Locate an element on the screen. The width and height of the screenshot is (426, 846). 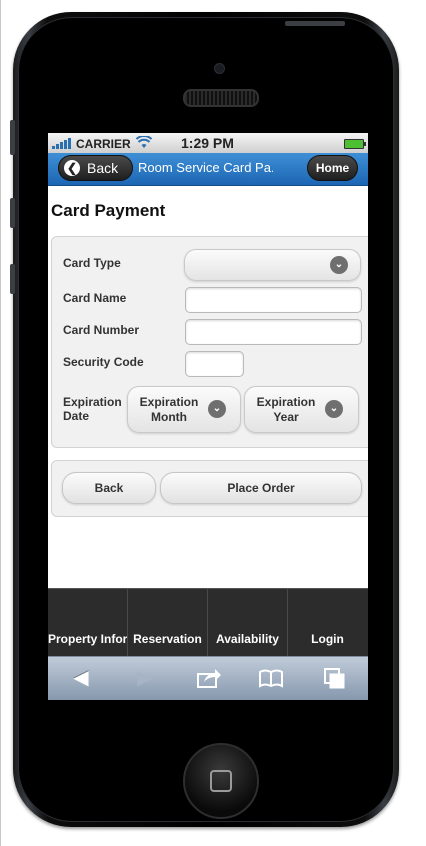
app-header: ❮ Back Room Service Card Pa... Home is located at coordinates (208, 169).